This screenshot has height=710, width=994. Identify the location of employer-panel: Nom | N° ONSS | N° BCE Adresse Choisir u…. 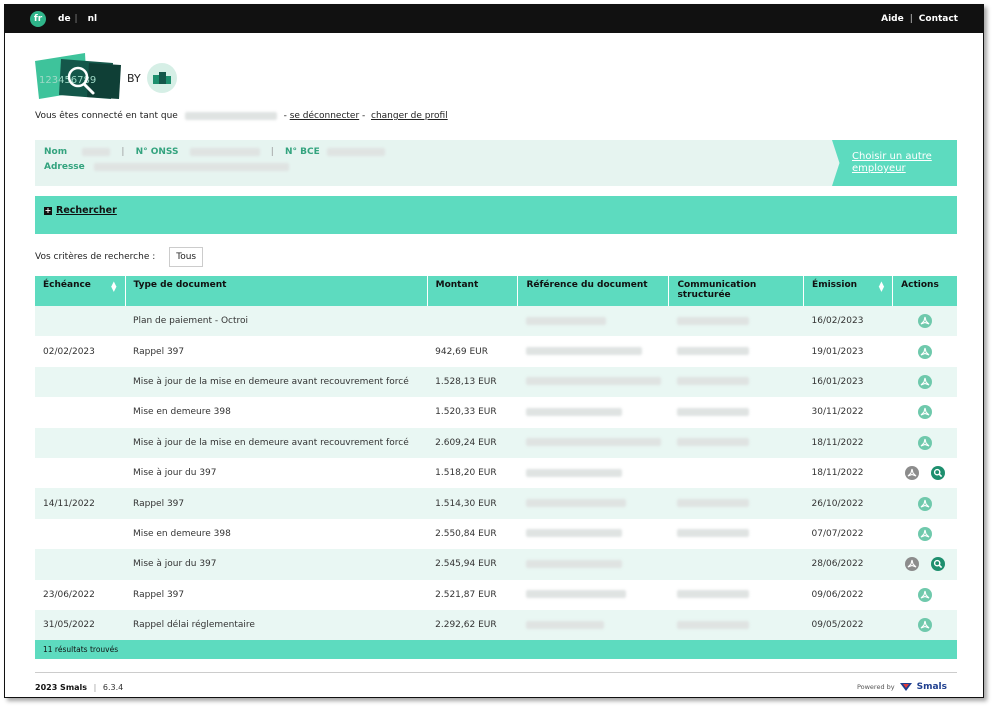
(496, 163).